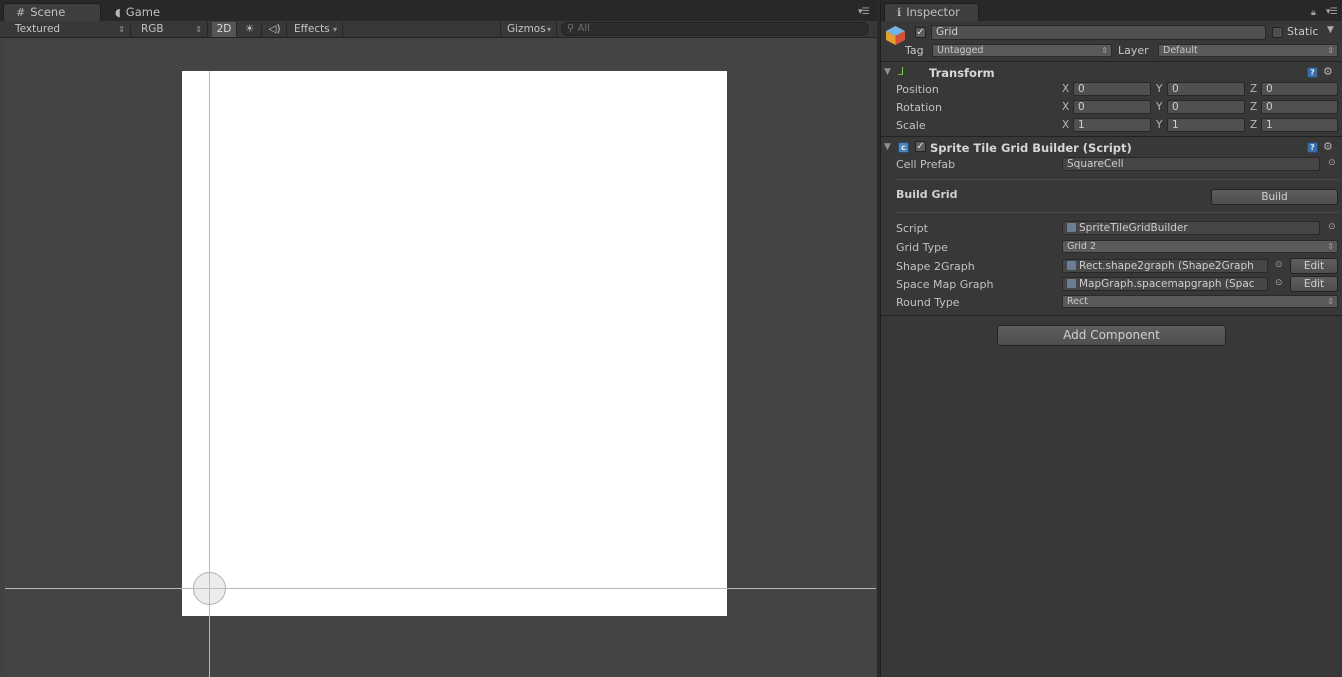  I want to click on effects-dropdown: Effects ▾, so click(315, 29).